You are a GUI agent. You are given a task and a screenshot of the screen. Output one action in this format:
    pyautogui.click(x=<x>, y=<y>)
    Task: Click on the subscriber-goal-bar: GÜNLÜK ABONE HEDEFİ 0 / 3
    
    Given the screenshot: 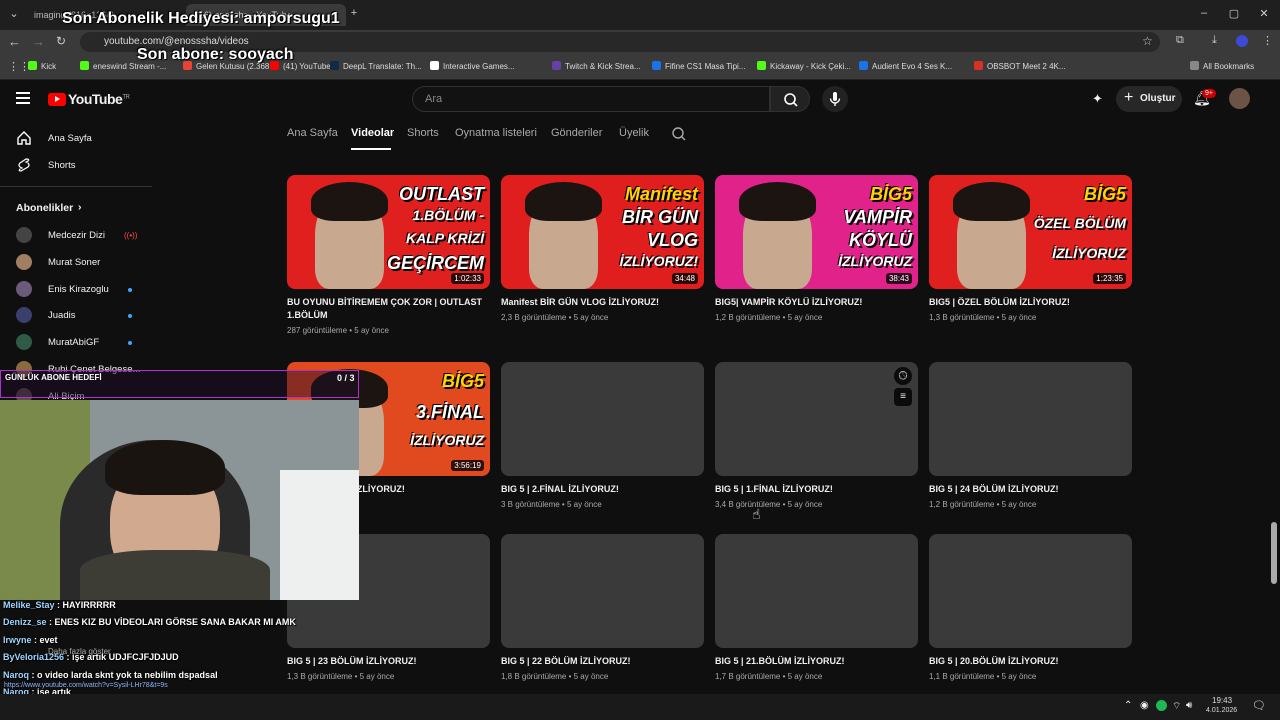 What is the action you would take?
    pyautogui.click(x=179, y=384)
    